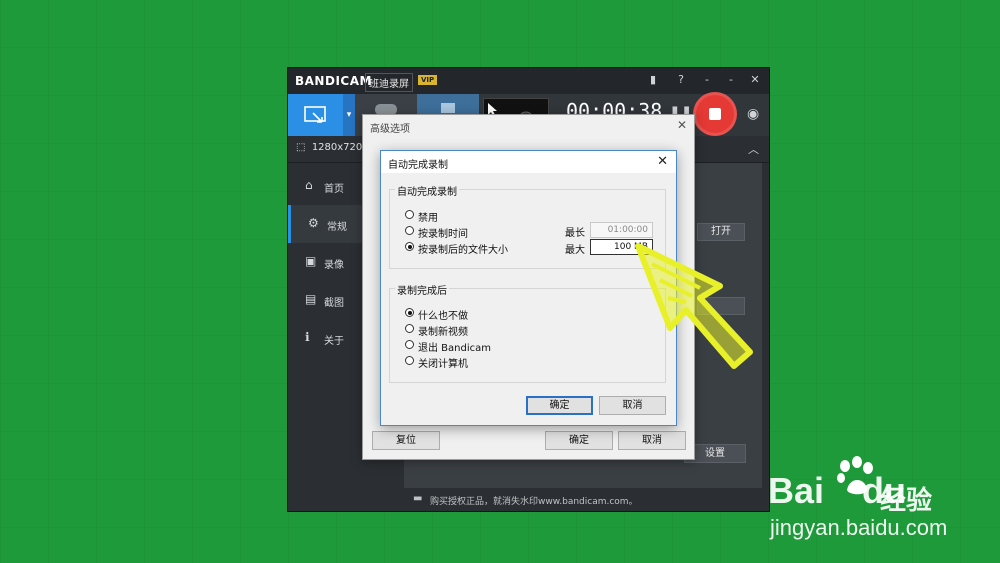 The width and height of the screenshot is (1000, 563). I want to click on vip-badge: VIP, so click(428, 80).